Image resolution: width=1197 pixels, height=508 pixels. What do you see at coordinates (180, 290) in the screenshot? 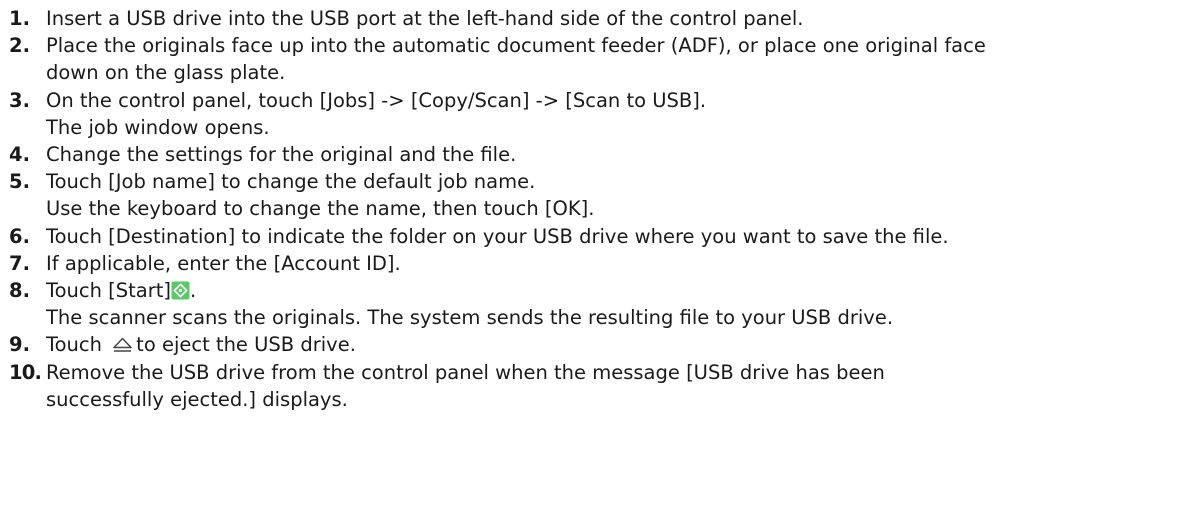
I see `start-icon` at bounding box center [180, 290].